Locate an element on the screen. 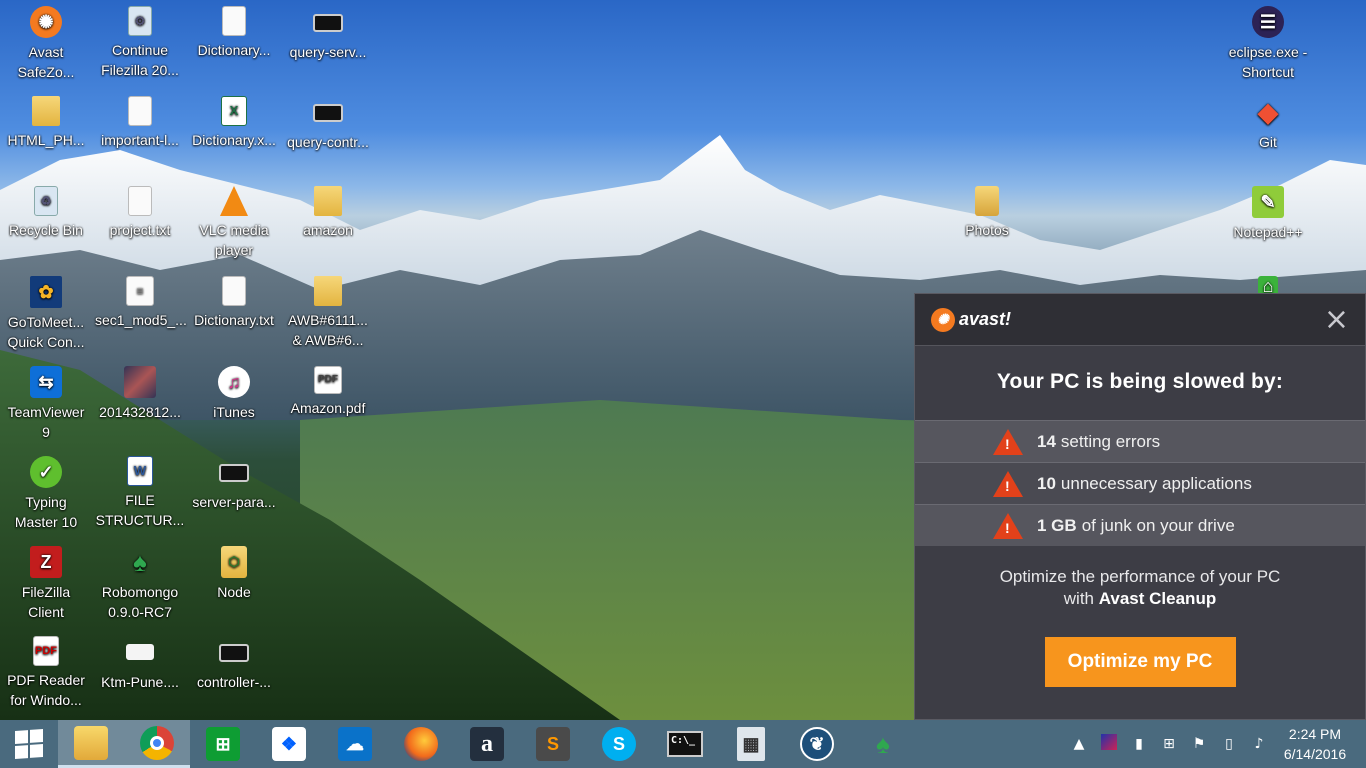 This screenshot has height=768, width=1366. desktop-icon-notepad-plus-plus: ✎ Notepad++ is located at coordinates (1268, 214).